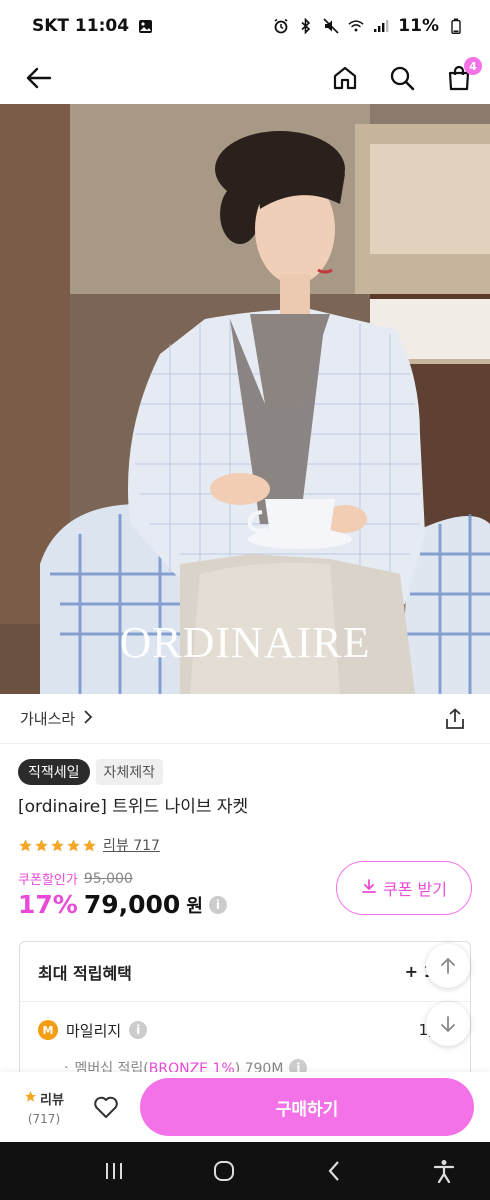  What do you see at coordinates (473, 66) in the screenshot?
I see `cart-count-badge: 4` at bounding box center [473, 66].